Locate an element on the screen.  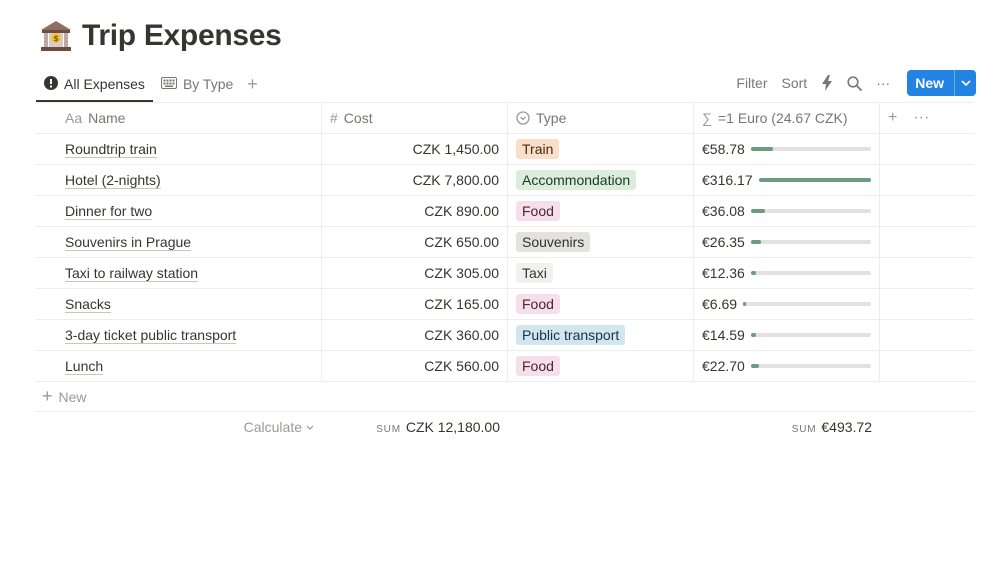
cost-cell: CZK 165.00 is located at coordinates (415, 304).